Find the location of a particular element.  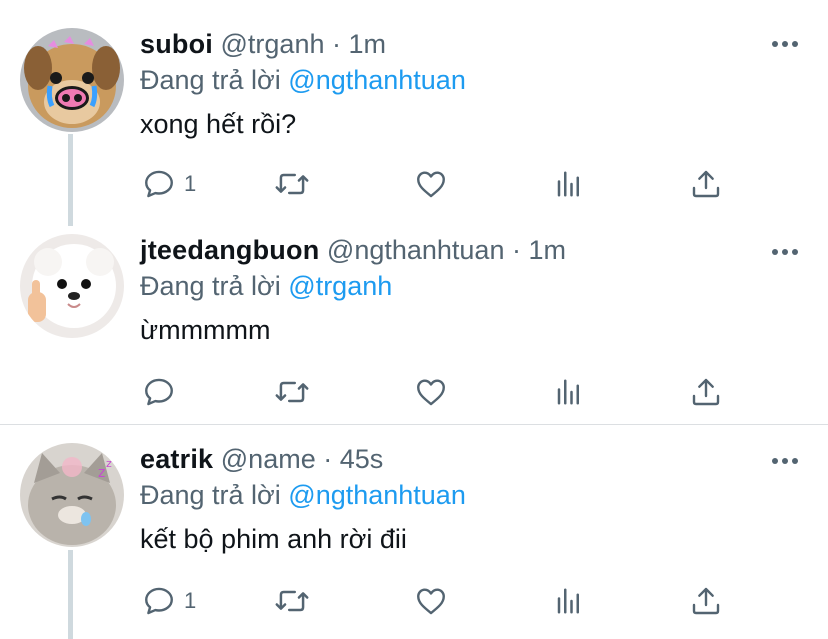

user-handle: @name is located at coordinates (268, 459).